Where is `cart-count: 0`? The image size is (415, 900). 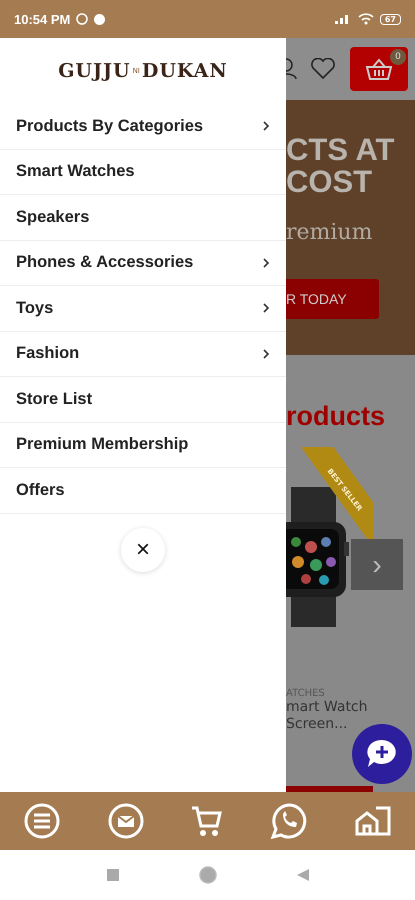
cart-count: 0 is located at coordinates (398, 57).